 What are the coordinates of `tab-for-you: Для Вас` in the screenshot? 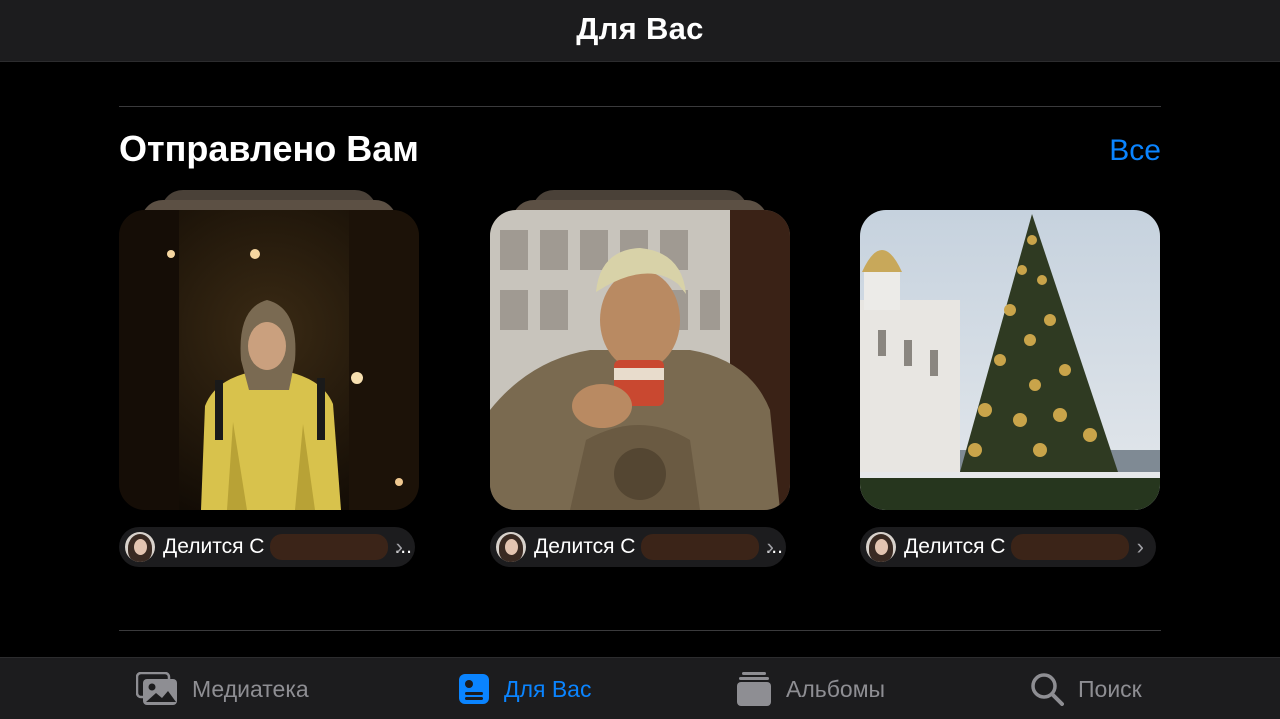 It's located at (524, 688).